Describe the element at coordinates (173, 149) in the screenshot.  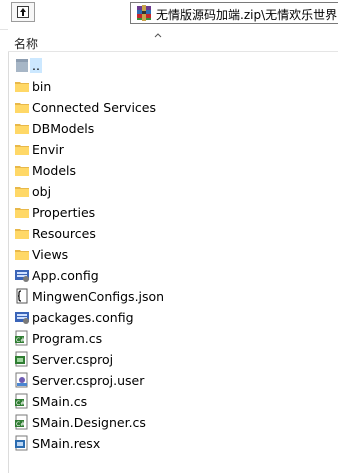
I see `folder-row: Envir` at that location.